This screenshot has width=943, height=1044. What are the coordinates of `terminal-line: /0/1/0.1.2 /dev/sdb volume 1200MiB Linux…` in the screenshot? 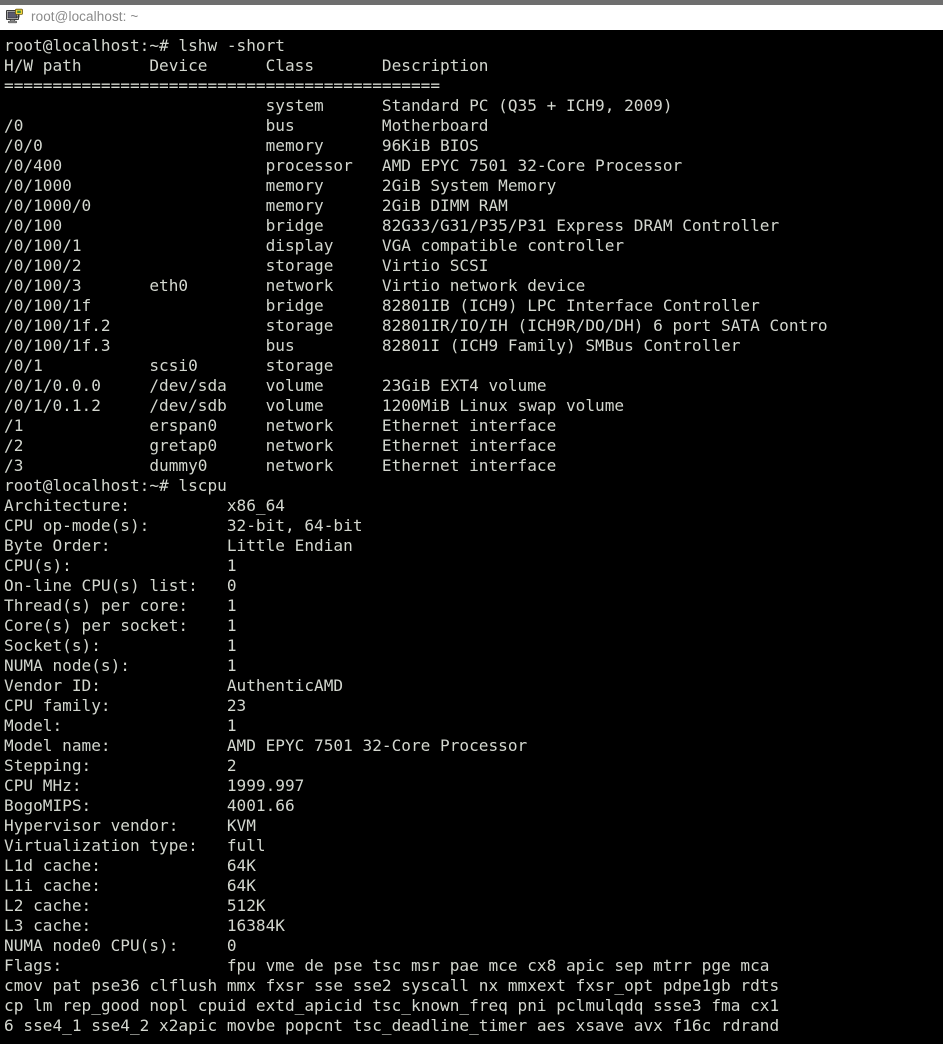 It's located at (314, 405).